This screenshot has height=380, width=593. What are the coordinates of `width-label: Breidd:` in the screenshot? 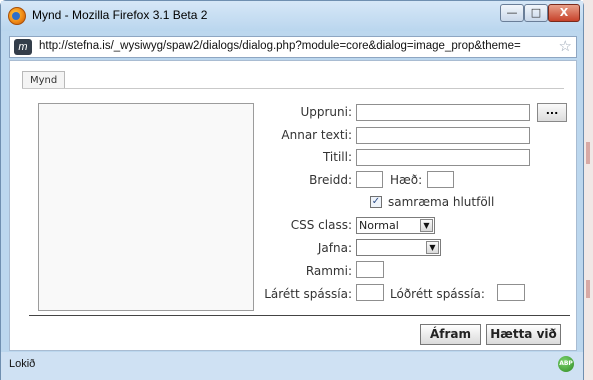 It's located at (330, 180).